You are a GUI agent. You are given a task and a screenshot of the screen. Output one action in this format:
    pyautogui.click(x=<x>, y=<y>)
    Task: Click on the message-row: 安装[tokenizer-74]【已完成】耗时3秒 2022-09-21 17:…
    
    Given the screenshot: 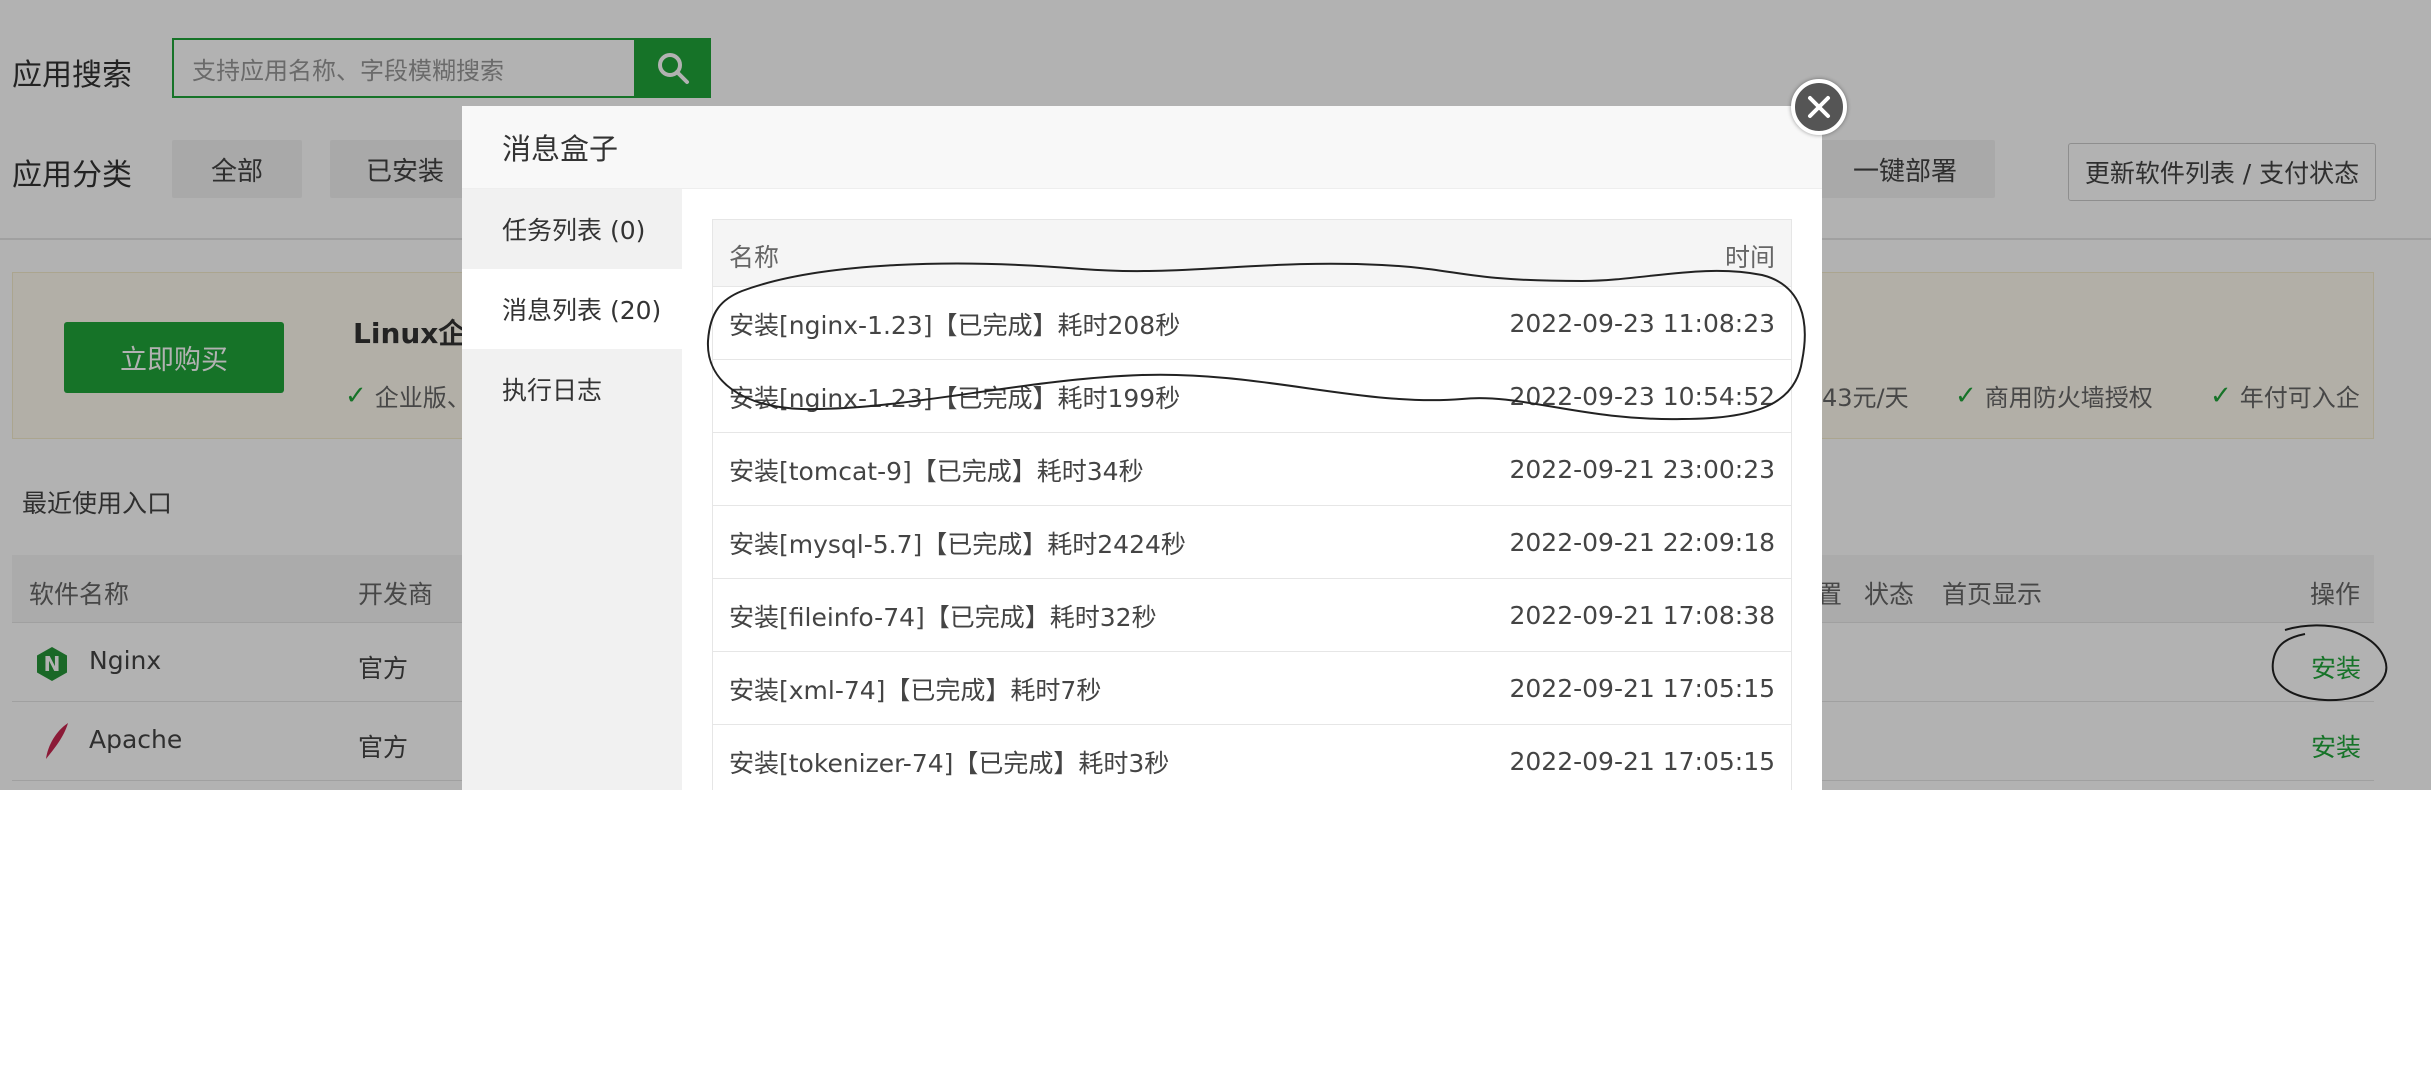 What is the action you would take?
    pyautogui.click(x=1252, y=757)
    